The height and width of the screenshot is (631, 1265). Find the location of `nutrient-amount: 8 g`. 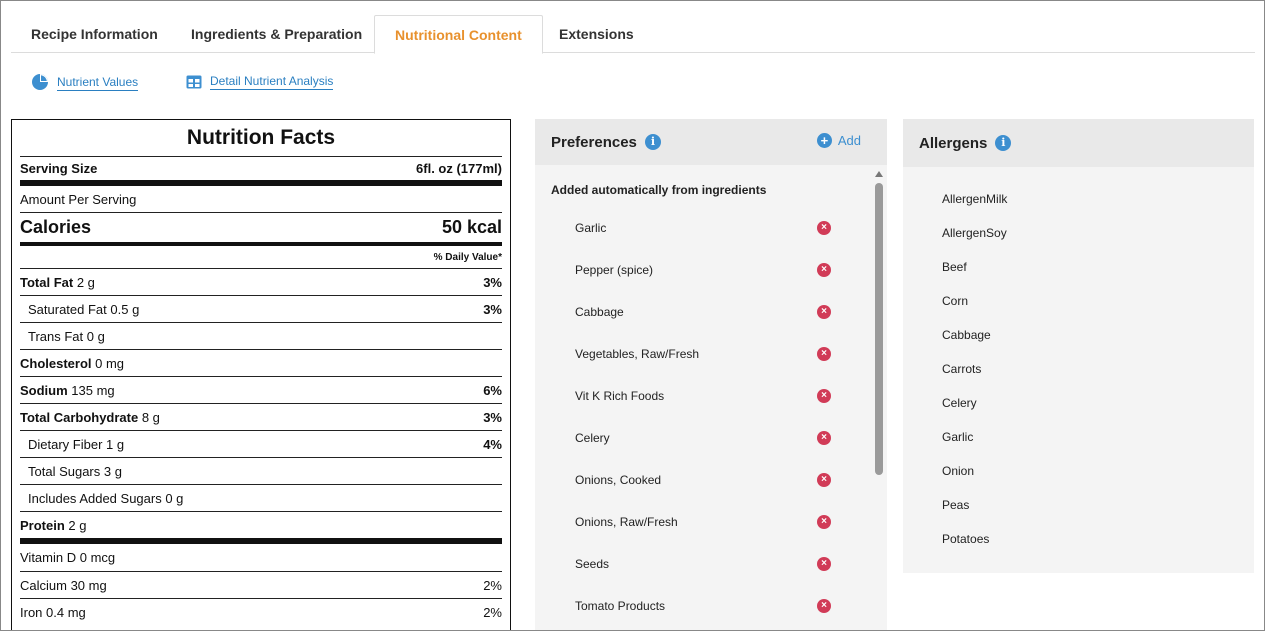

nutrient-amount: 8 g is located at coordinates (149, 417).